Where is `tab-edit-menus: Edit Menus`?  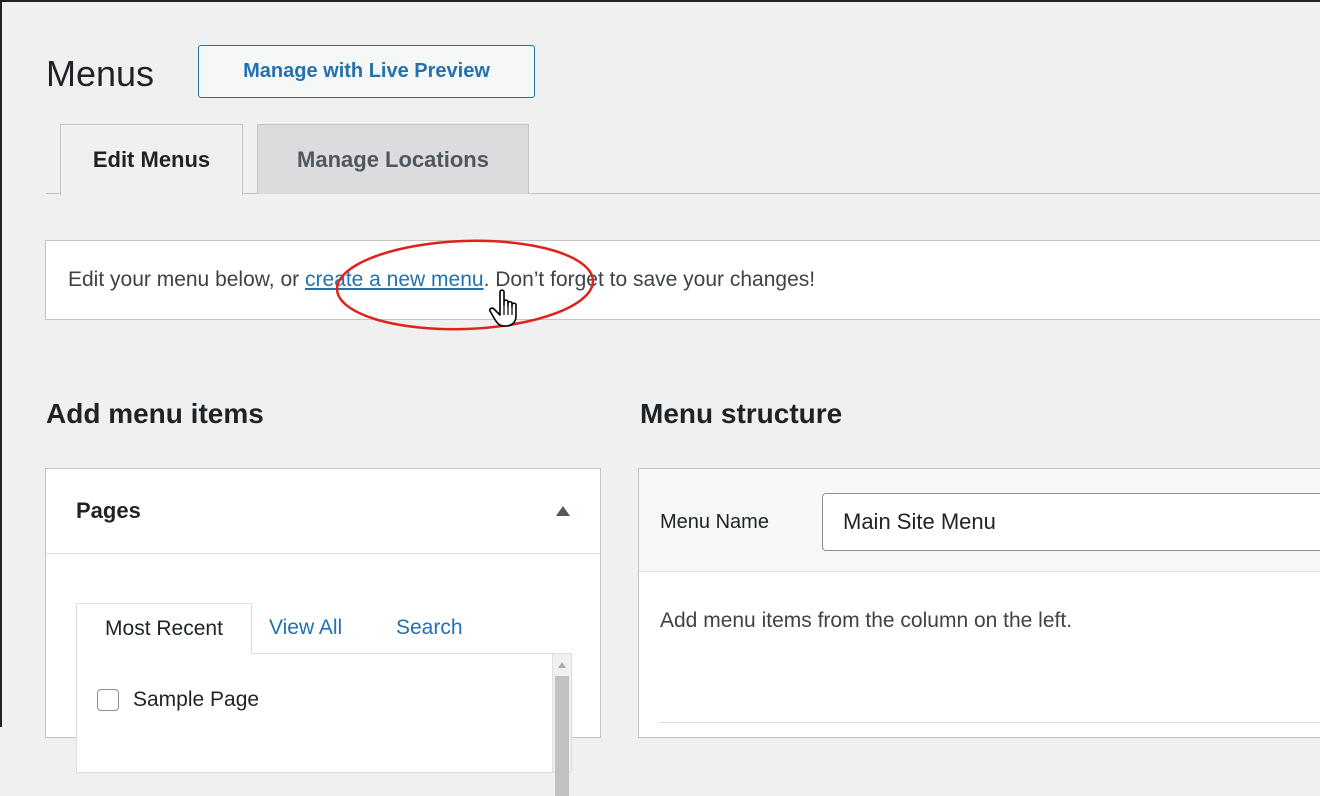
tab-edit-menus: Edit Menus is located at coordinates (151, 159).